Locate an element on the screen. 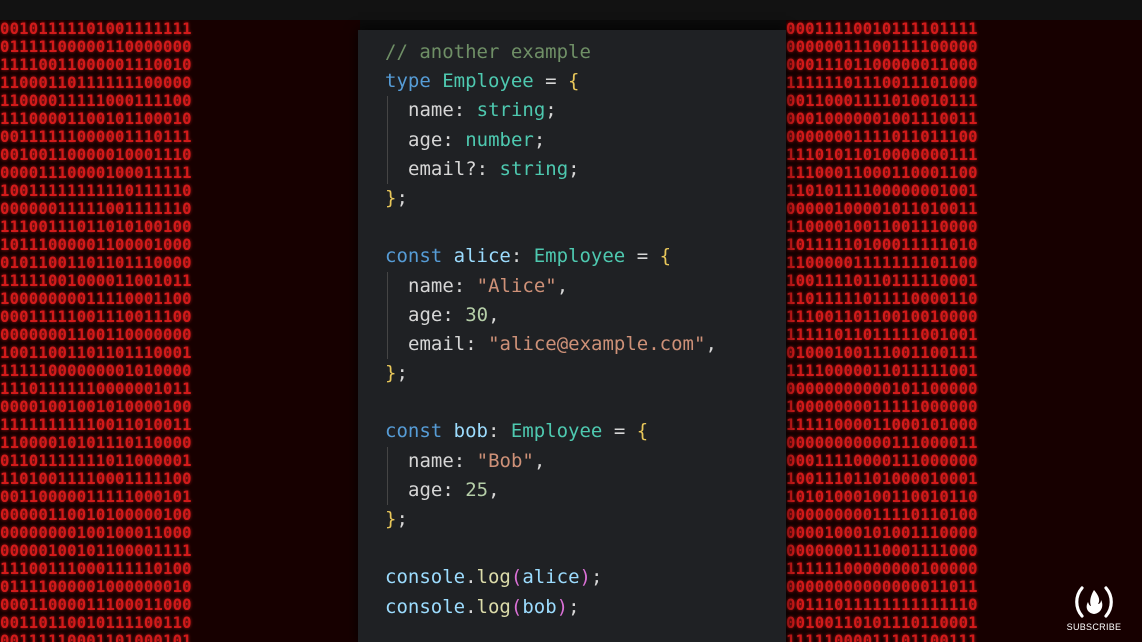  binary-row: 00000100101100001111 is located at coordinates (96, 551).